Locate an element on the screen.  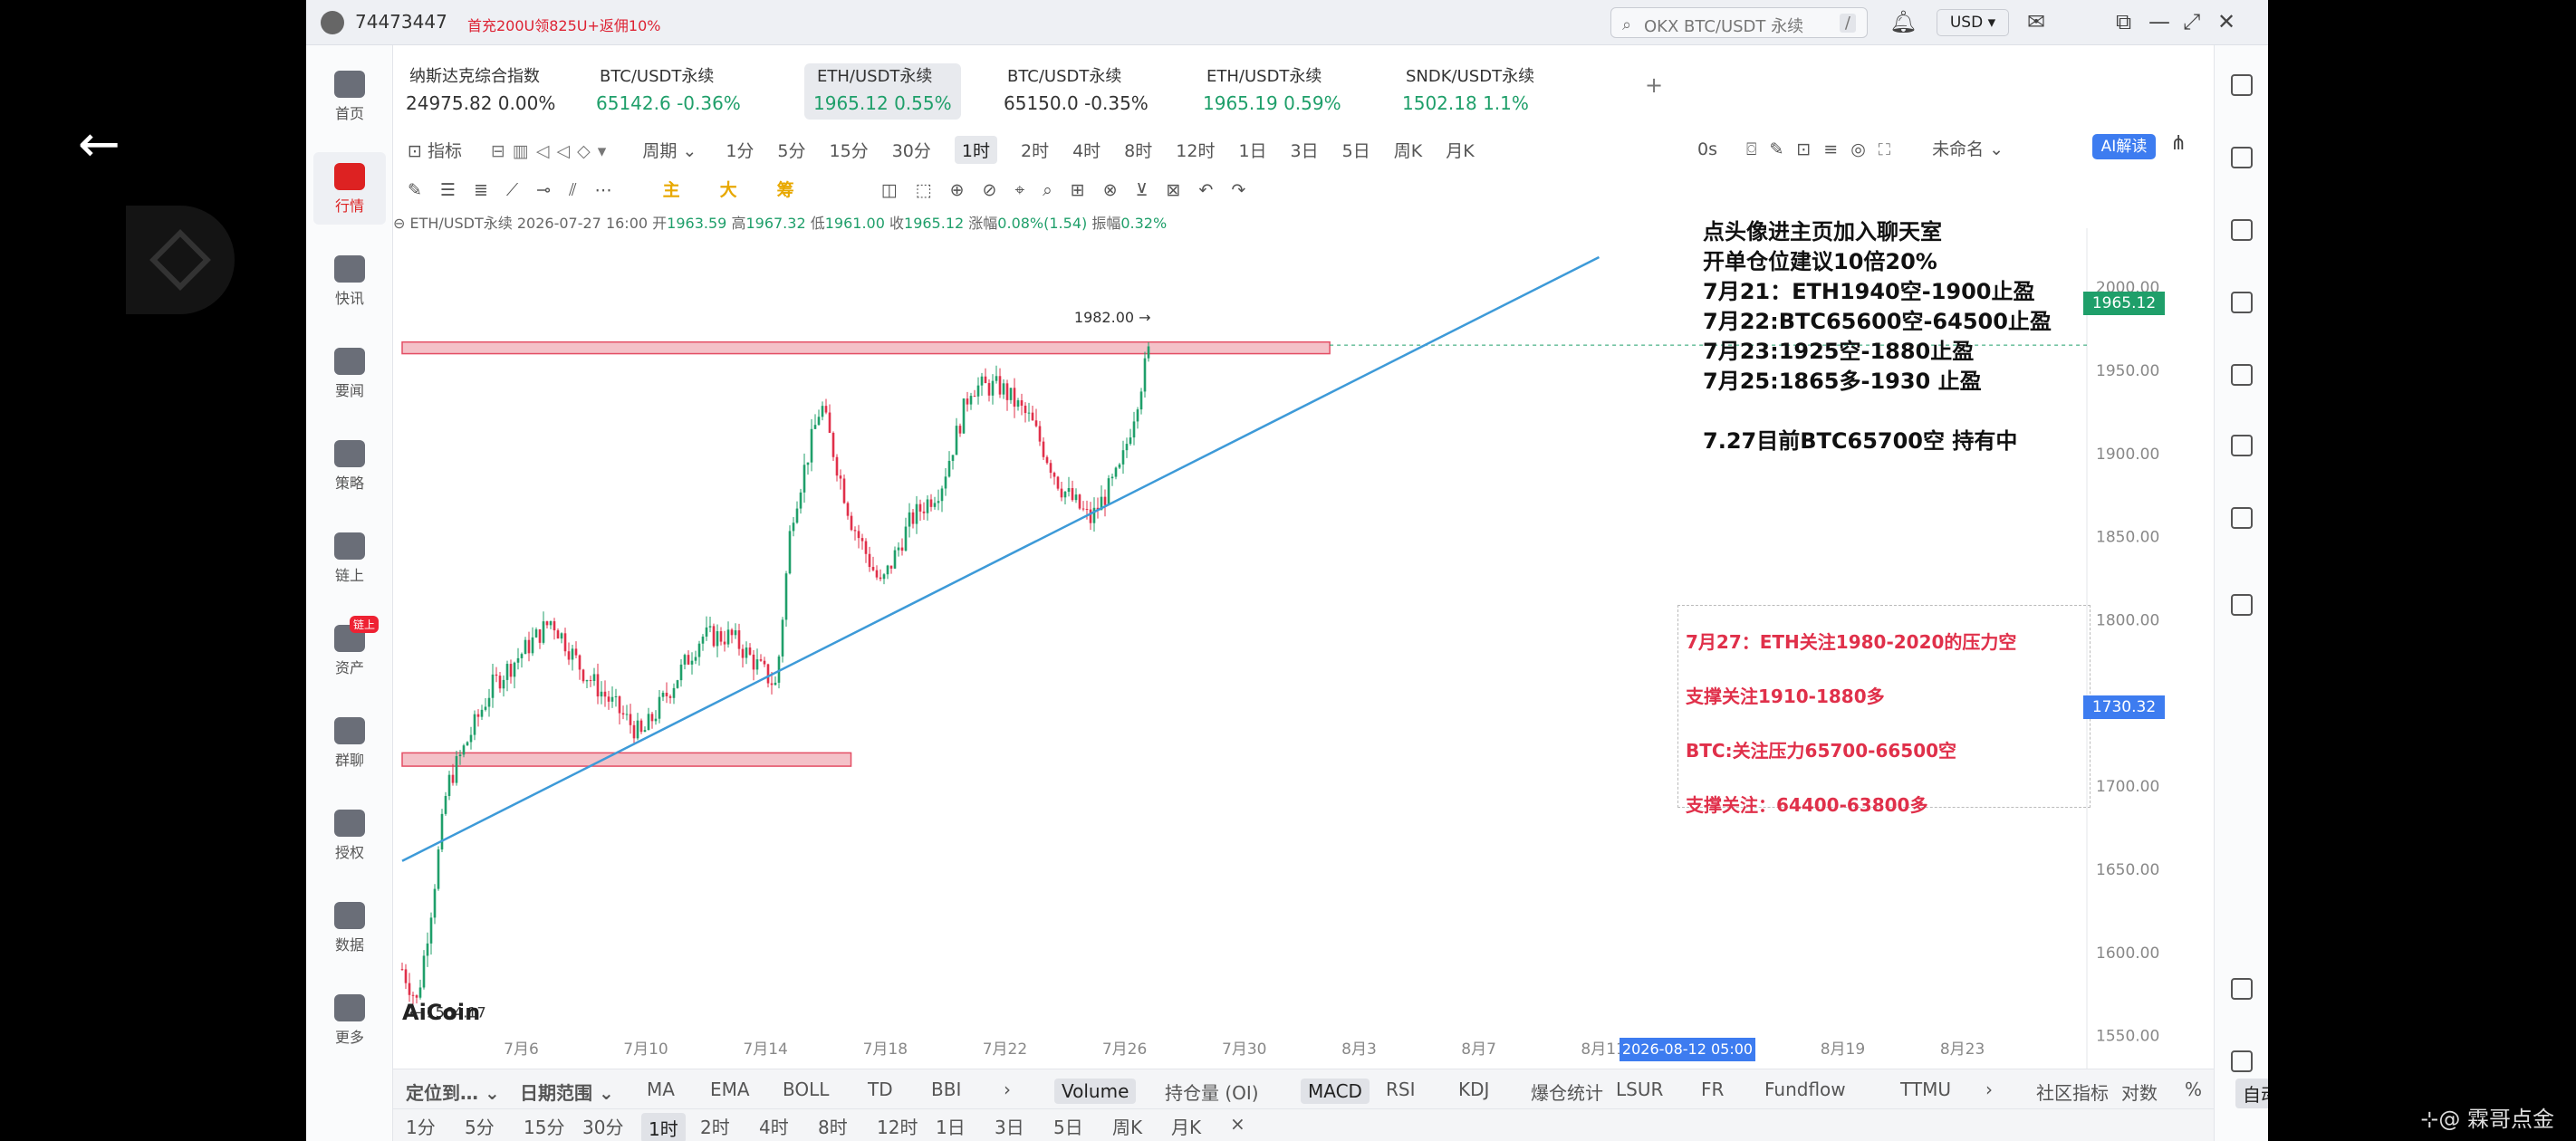
sidebar-item-0: 首页 is located at coordinates (349, 96).